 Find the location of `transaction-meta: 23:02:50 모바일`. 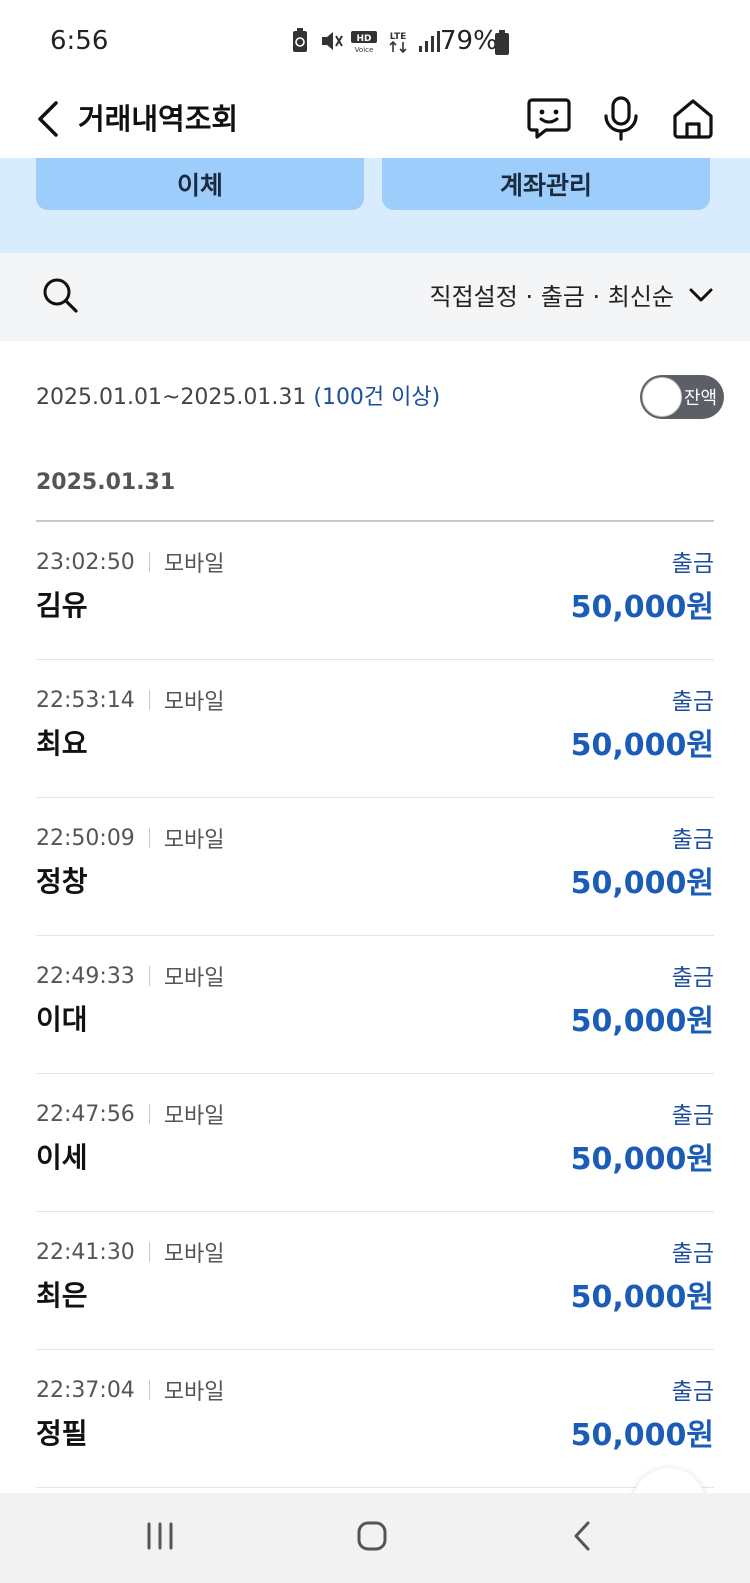

transaction-meta: 23:02:50 모바일 is located at coordinates (130, 562).